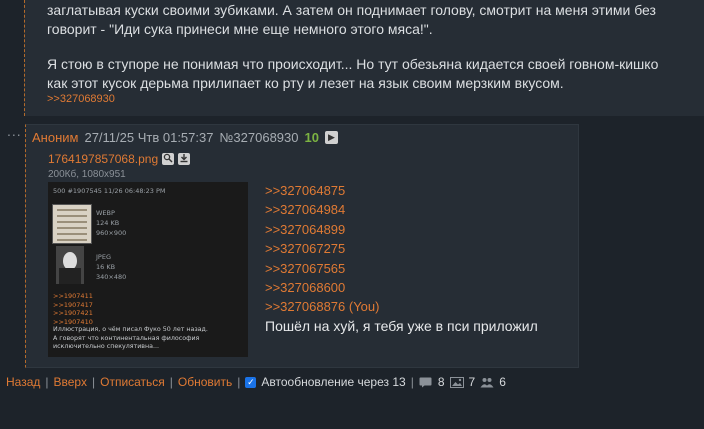  Describe the element at coordinates (322, 229) in the screenshot. I see `reply-link: >>327064899` at that location.